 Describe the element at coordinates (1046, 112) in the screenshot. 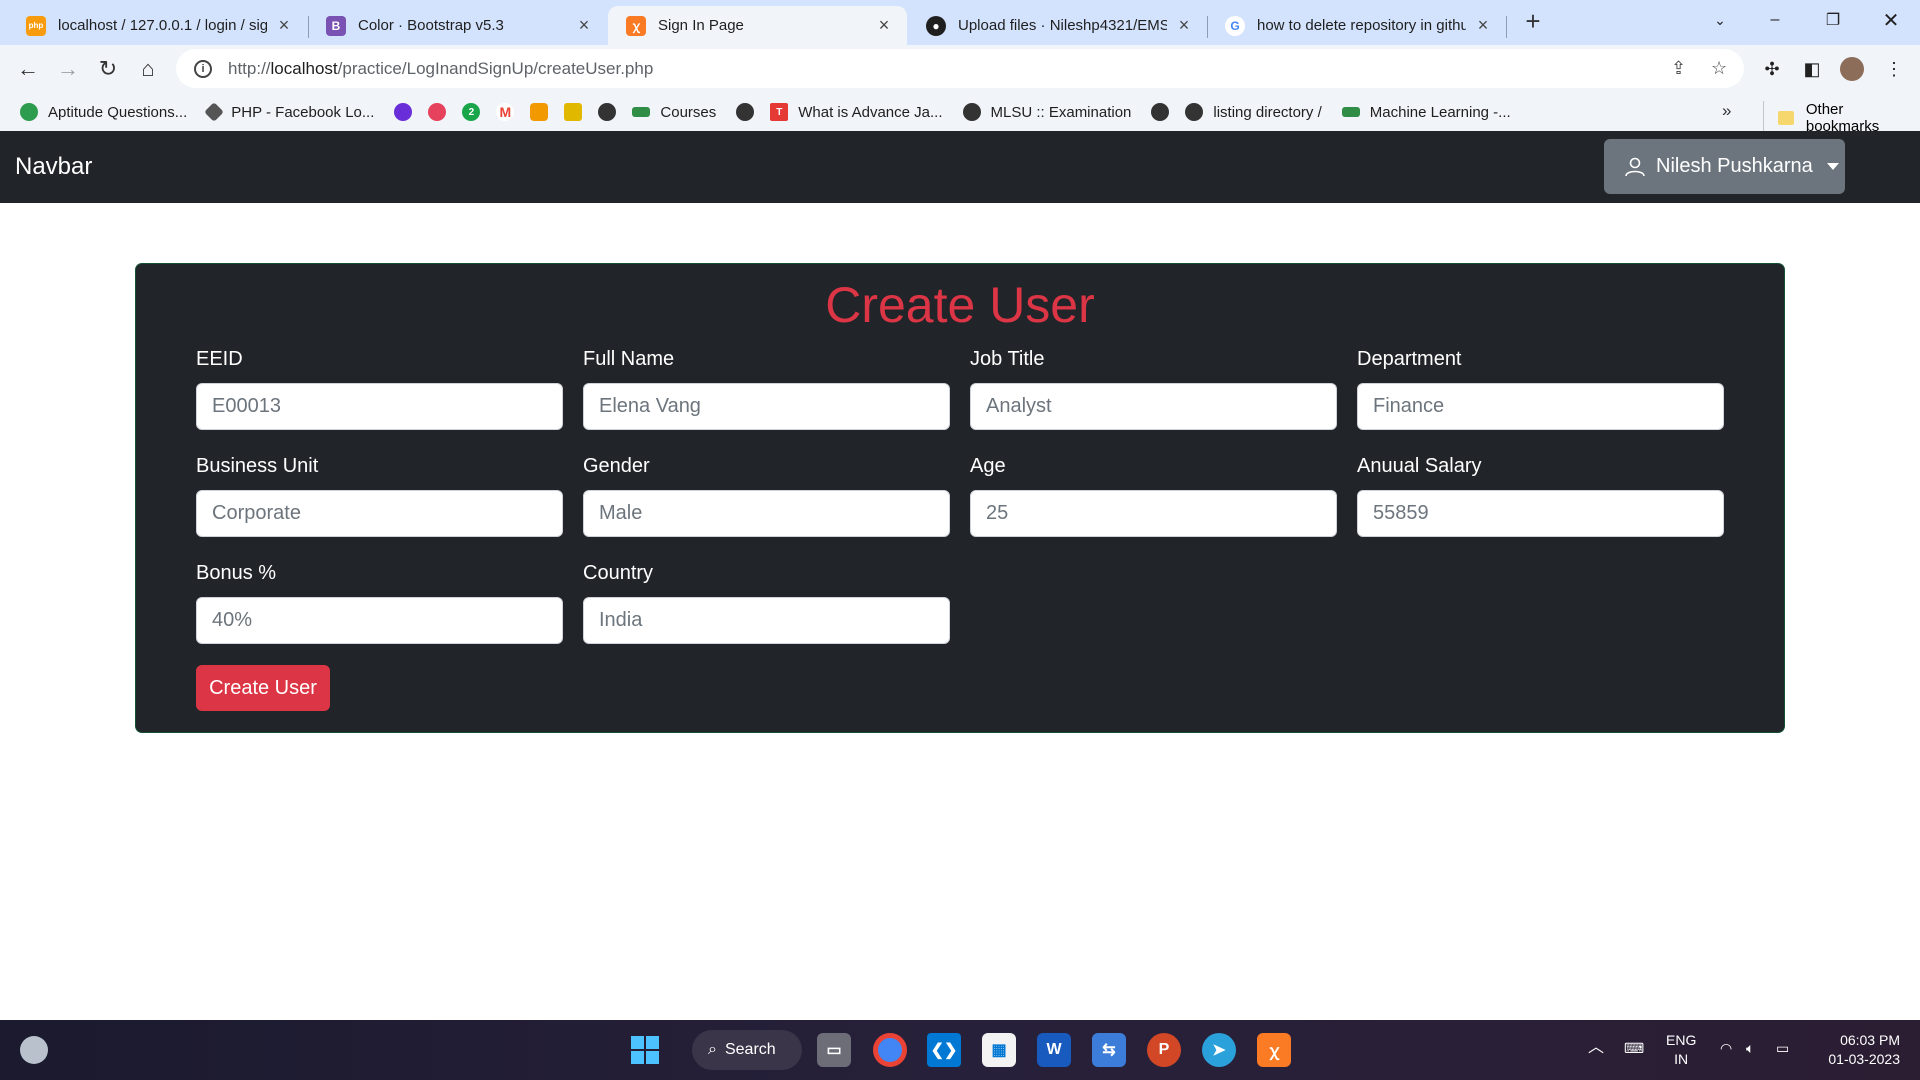

I see `bookmark-item: MLSU :: Examination` at that location.